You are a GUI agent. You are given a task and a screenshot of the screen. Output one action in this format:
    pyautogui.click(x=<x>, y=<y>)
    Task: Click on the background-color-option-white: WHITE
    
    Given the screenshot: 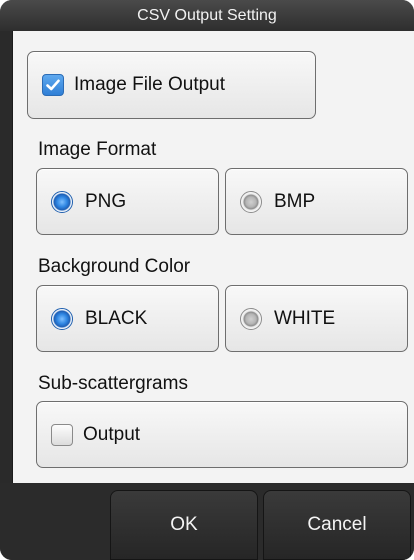 What is the action you would take?
    pyautogui.click(x=316, y=318)
    